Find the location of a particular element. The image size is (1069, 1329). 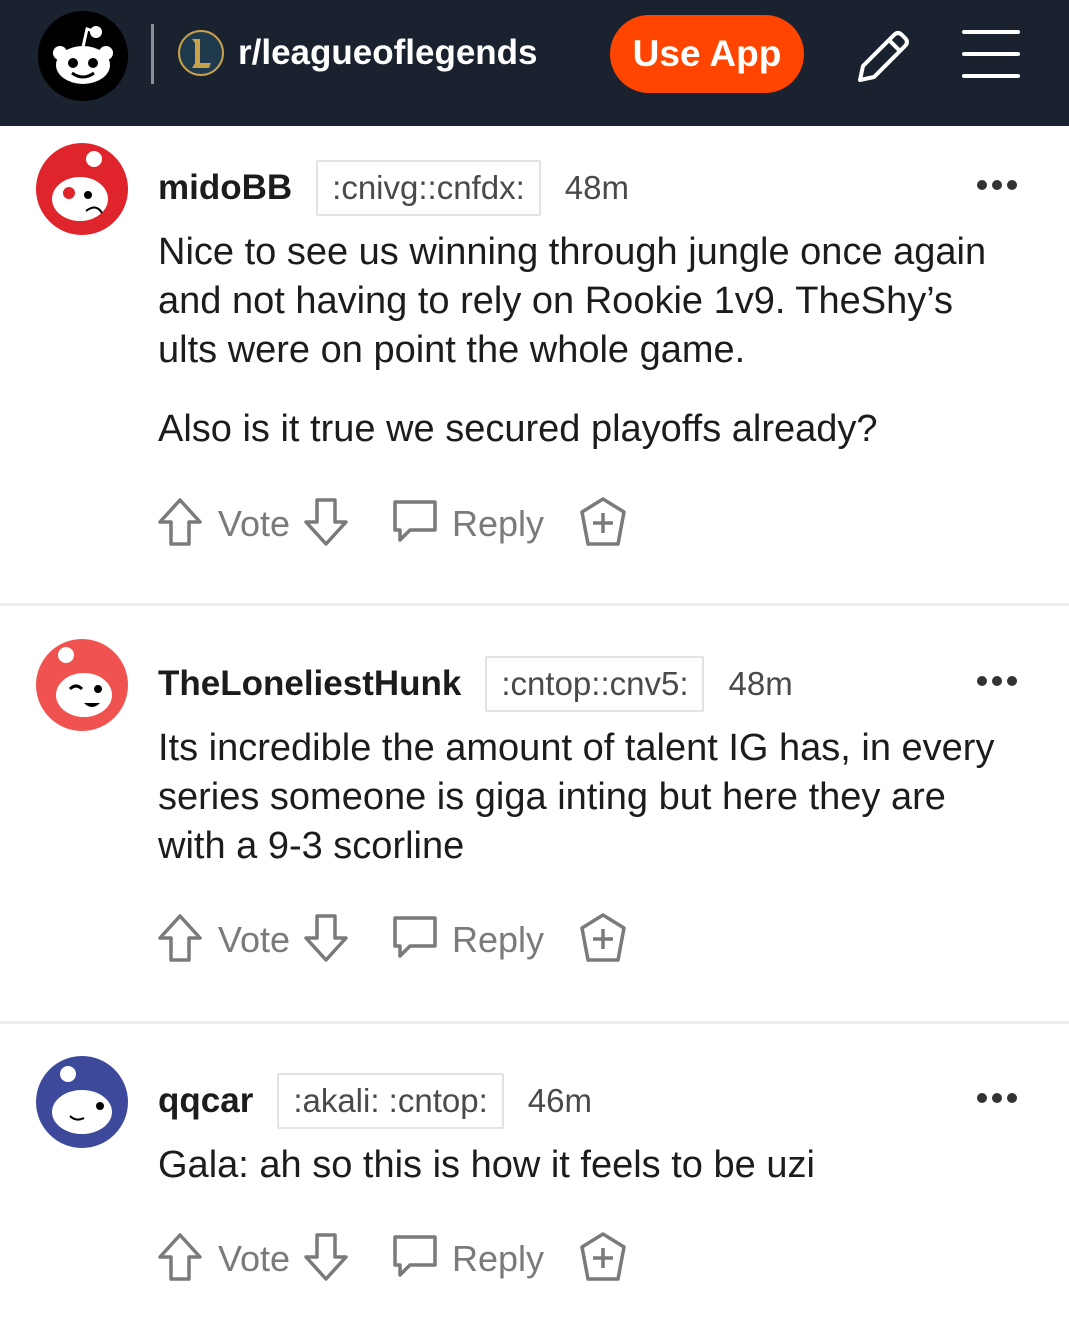

user-flair: :cnivg::cnfdx: is located at coordinates (428, 188).